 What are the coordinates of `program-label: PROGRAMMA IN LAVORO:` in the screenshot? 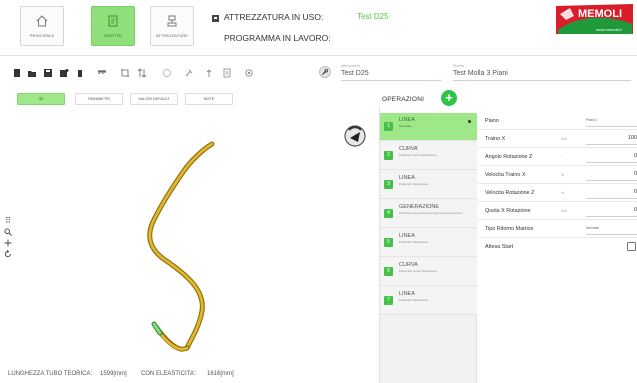 It's located at (277, 38).